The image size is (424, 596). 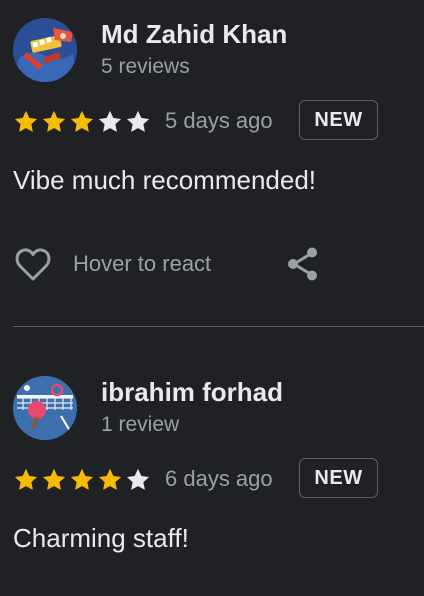 What do you see at coordinates (194, 34) in the screenshot?
I see `reviewer-name: Md Zahid Khan` at bounding box center [194, 34].